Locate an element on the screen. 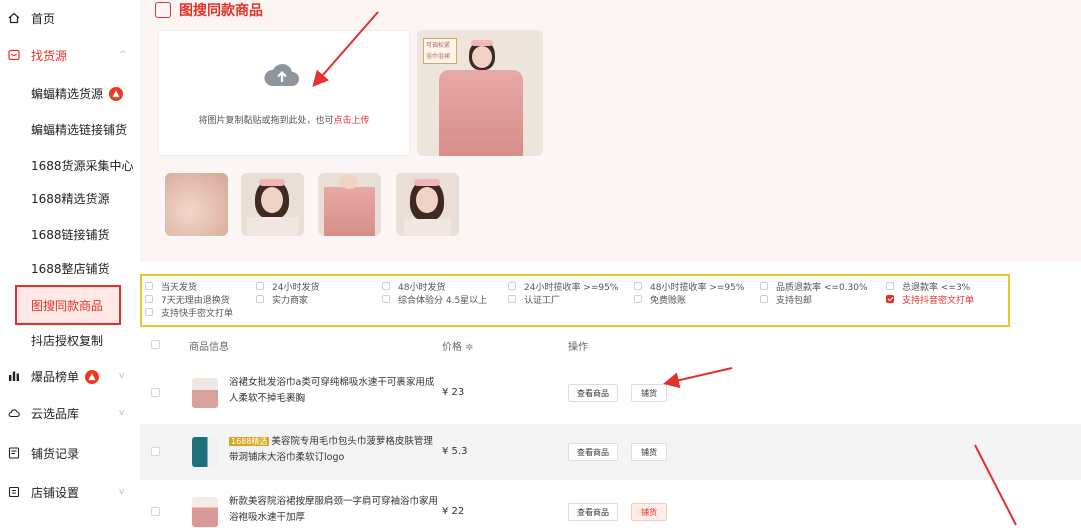 The image size is (1081, 528). filter-kuaishou-encrypted: 支持快手密文打单 is located at coordinates (189, 312).